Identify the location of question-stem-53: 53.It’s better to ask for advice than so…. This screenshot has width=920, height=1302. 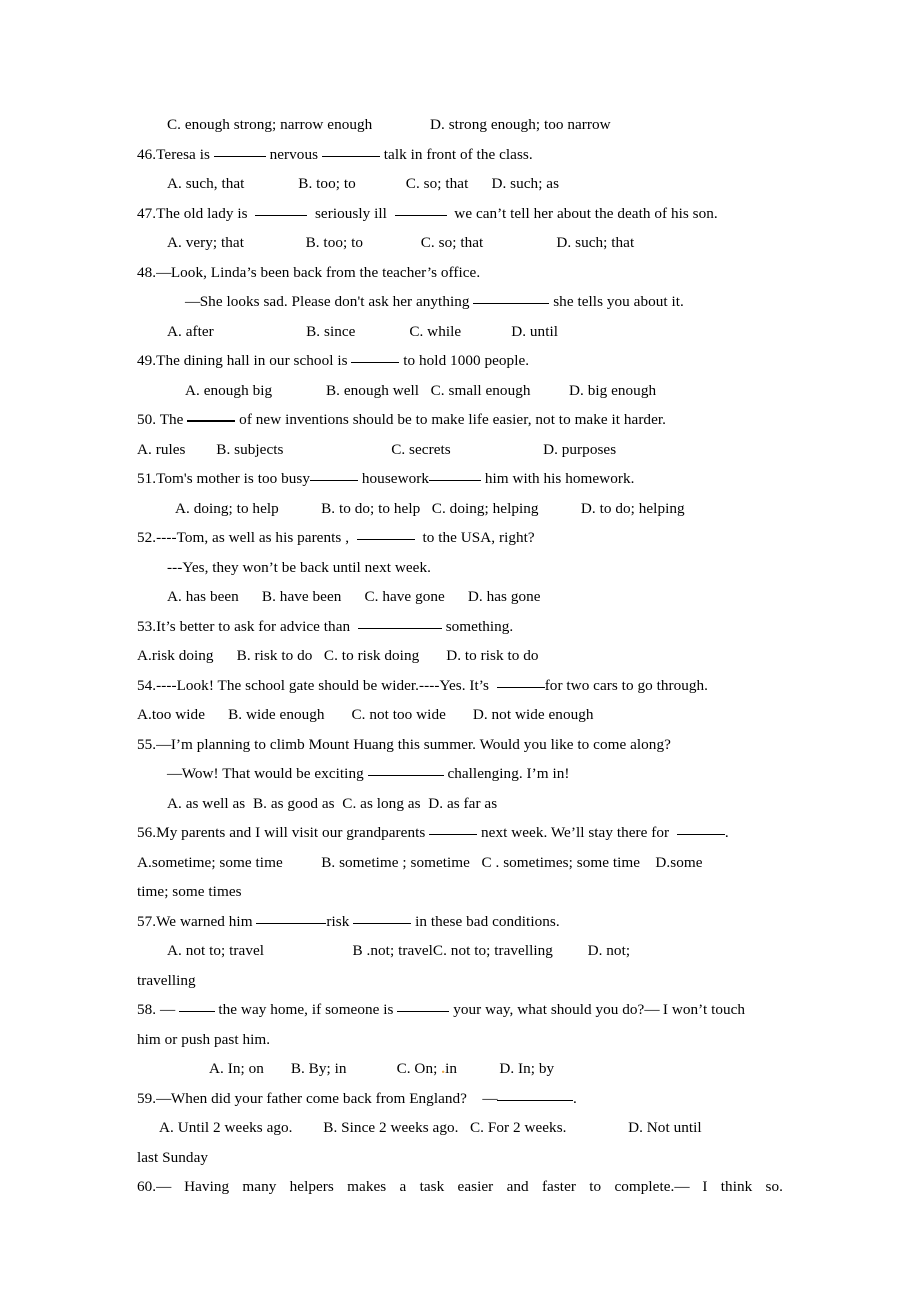
(325, 626).